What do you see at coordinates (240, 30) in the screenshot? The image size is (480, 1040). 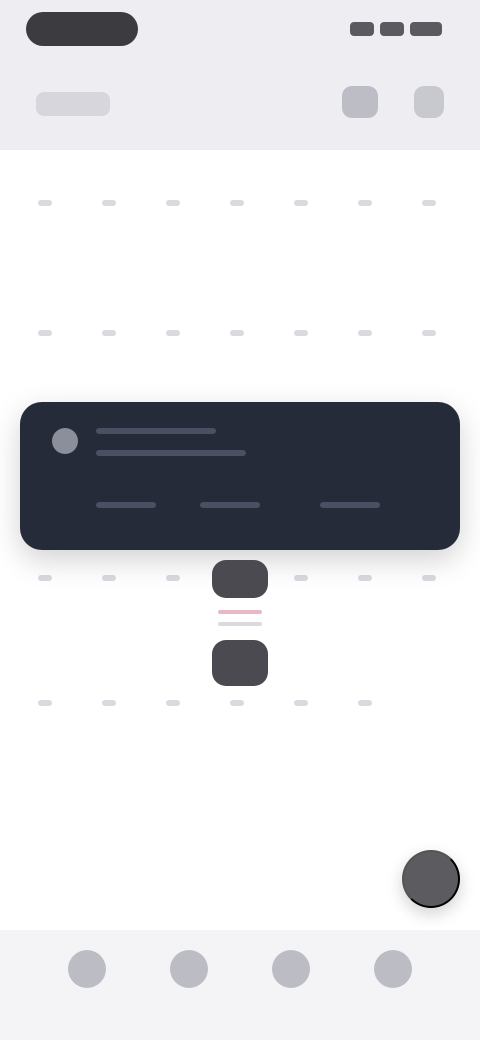 I see `status-bar` at bounding box center [240, 30].